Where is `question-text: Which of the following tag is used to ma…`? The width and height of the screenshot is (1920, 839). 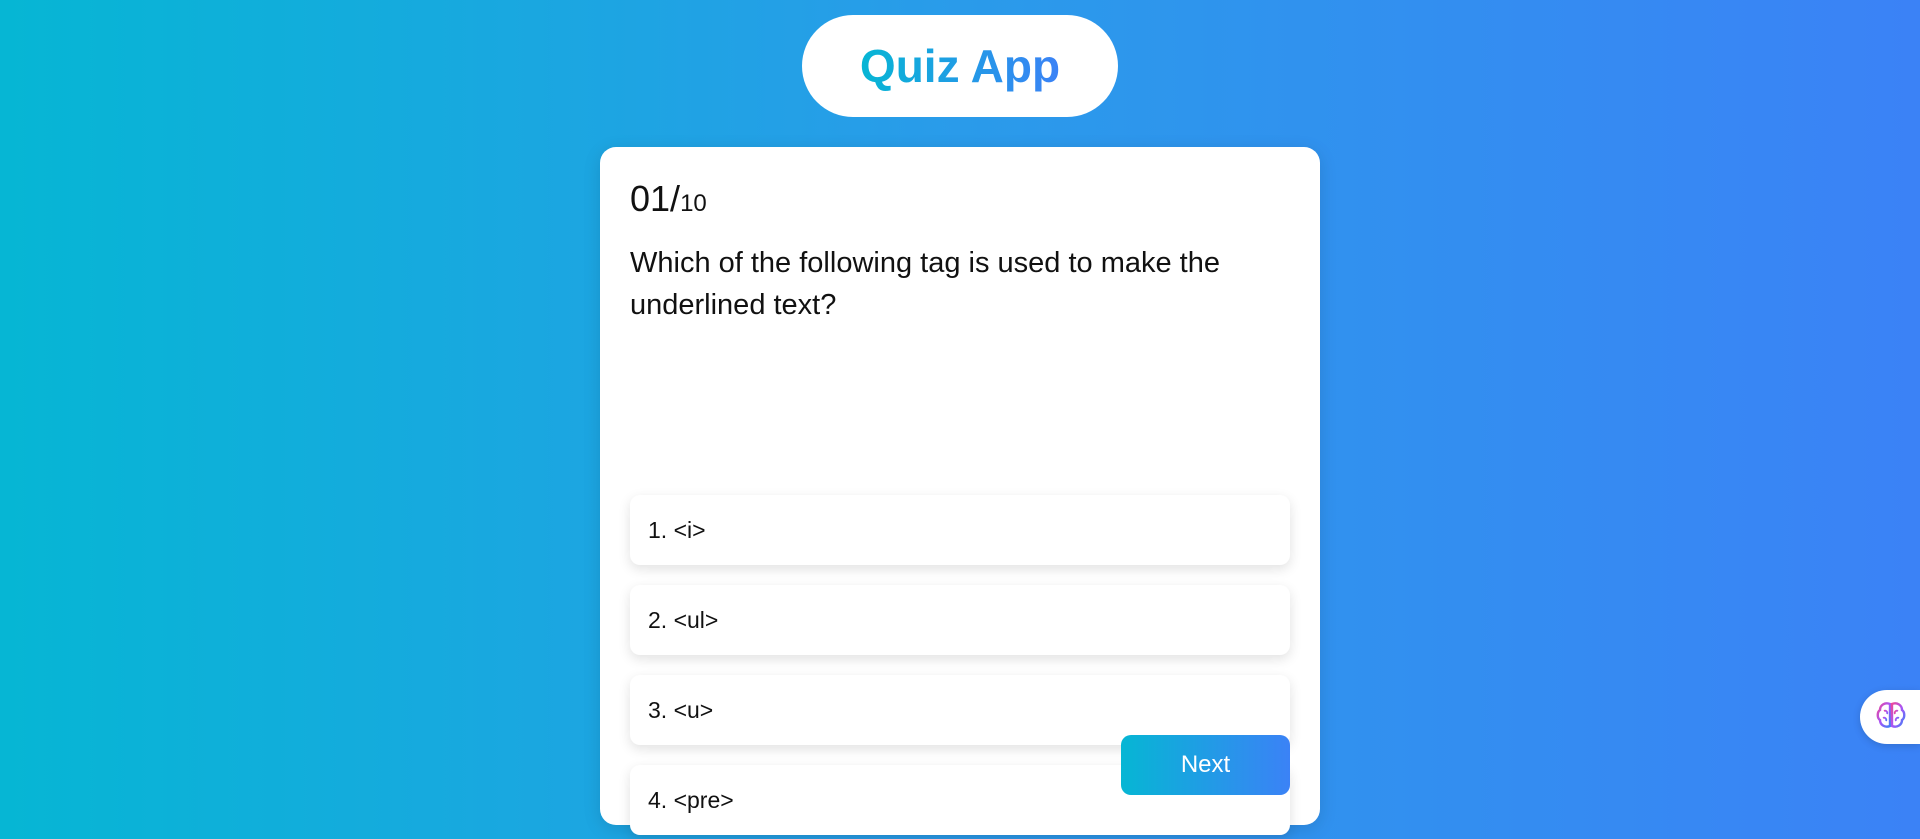
question-text: Which of the following tag is used to ma… is located at coordinates (925, 284).